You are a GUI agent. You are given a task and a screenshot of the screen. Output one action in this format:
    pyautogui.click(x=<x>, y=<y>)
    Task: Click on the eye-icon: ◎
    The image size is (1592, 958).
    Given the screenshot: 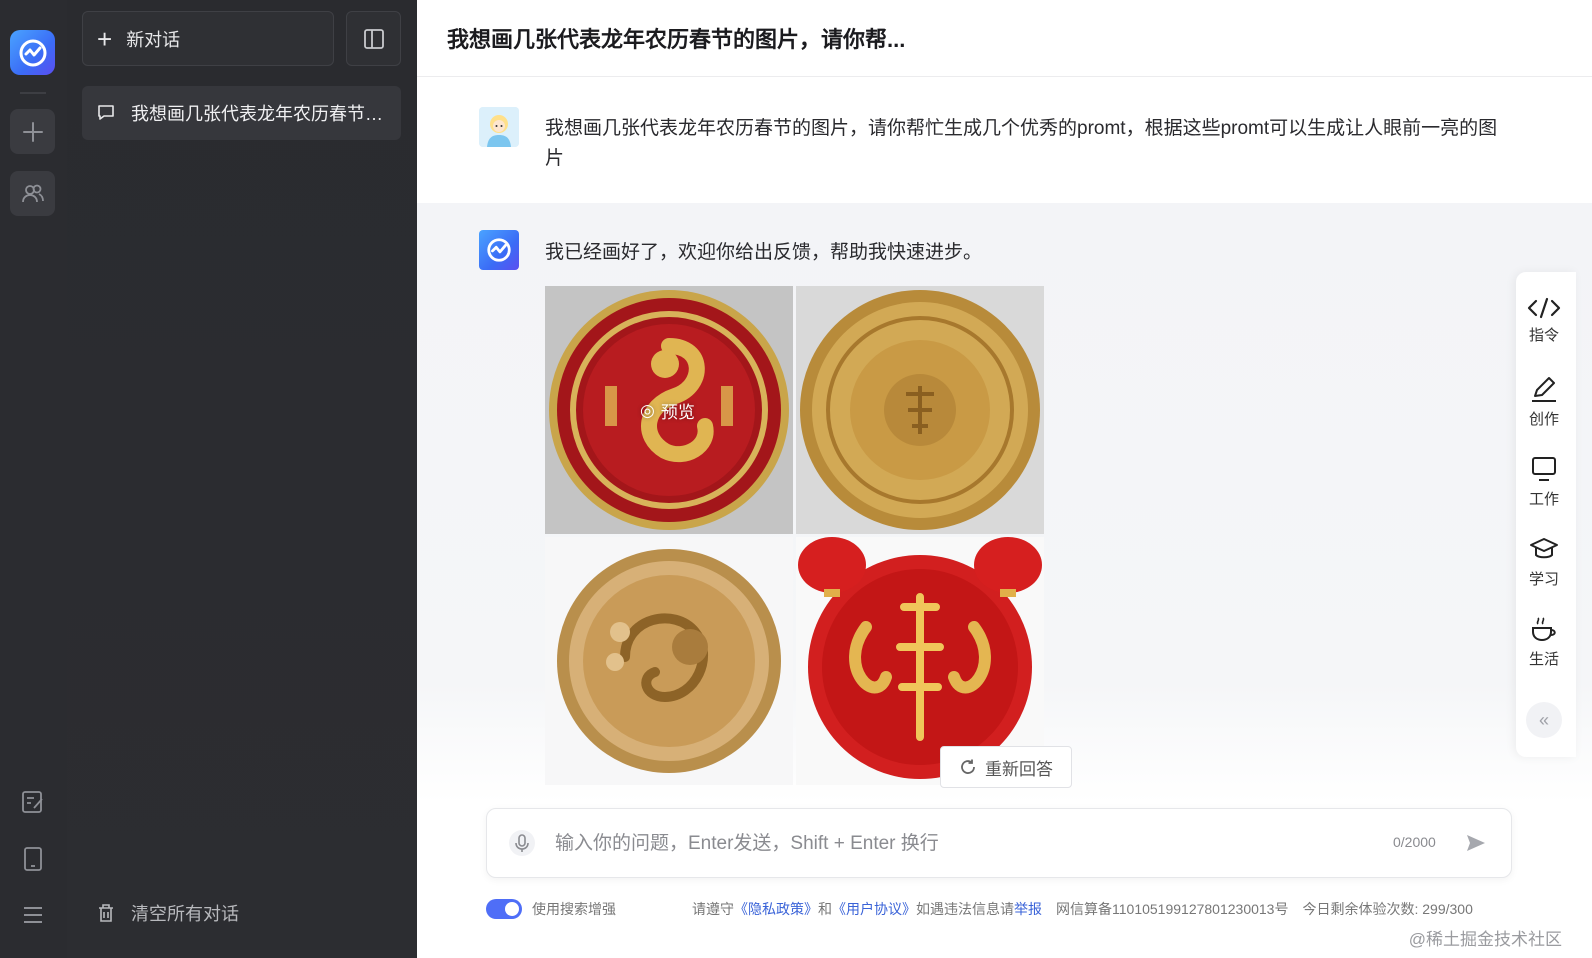 What is the action you would take?
    pyautogui.click(x=647, y=410)
    